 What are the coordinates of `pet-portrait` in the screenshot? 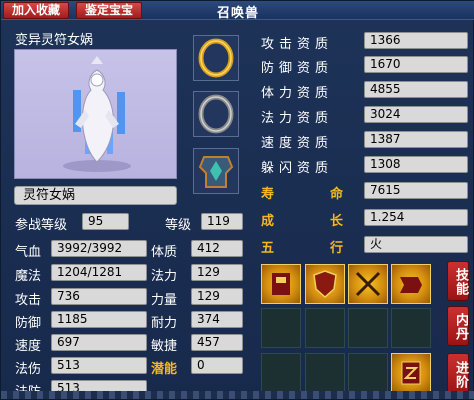 It's located at (95, 114).